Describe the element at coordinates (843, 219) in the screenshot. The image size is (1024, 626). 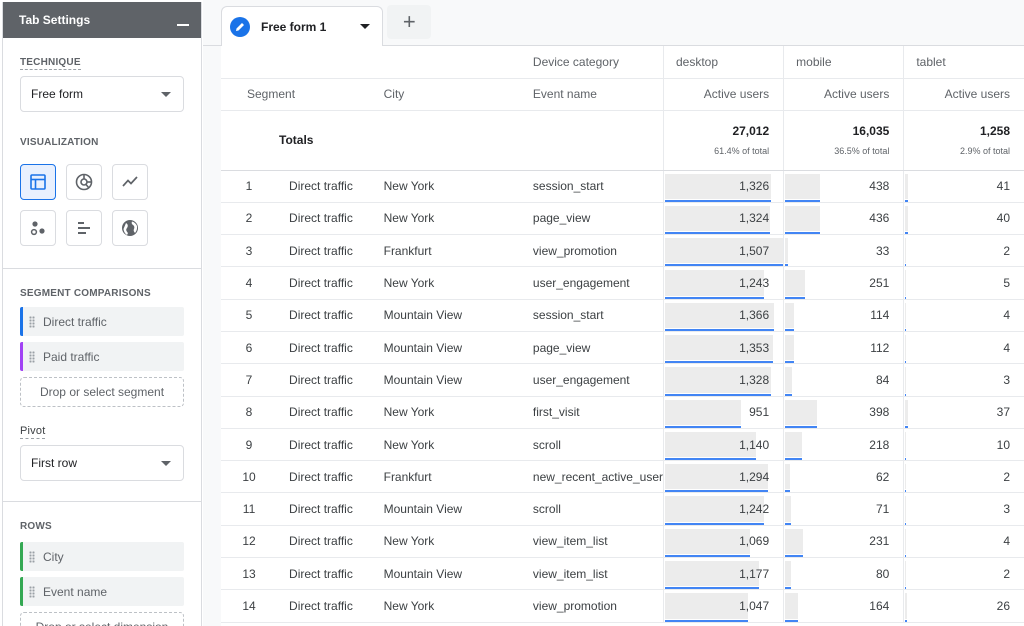
I see `active-users-mobile-cell: 436` at that location.